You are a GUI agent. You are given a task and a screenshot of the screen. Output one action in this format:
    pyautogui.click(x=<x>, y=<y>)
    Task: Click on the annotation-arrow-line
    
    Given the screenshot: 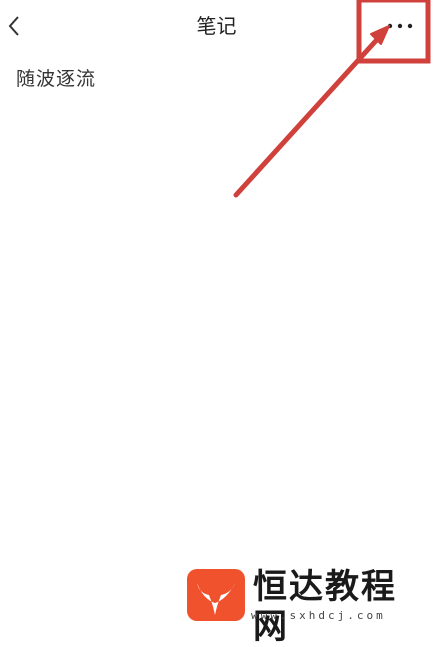 What is the action you would take?
    pyautogui.click(x=309, y=114)
    